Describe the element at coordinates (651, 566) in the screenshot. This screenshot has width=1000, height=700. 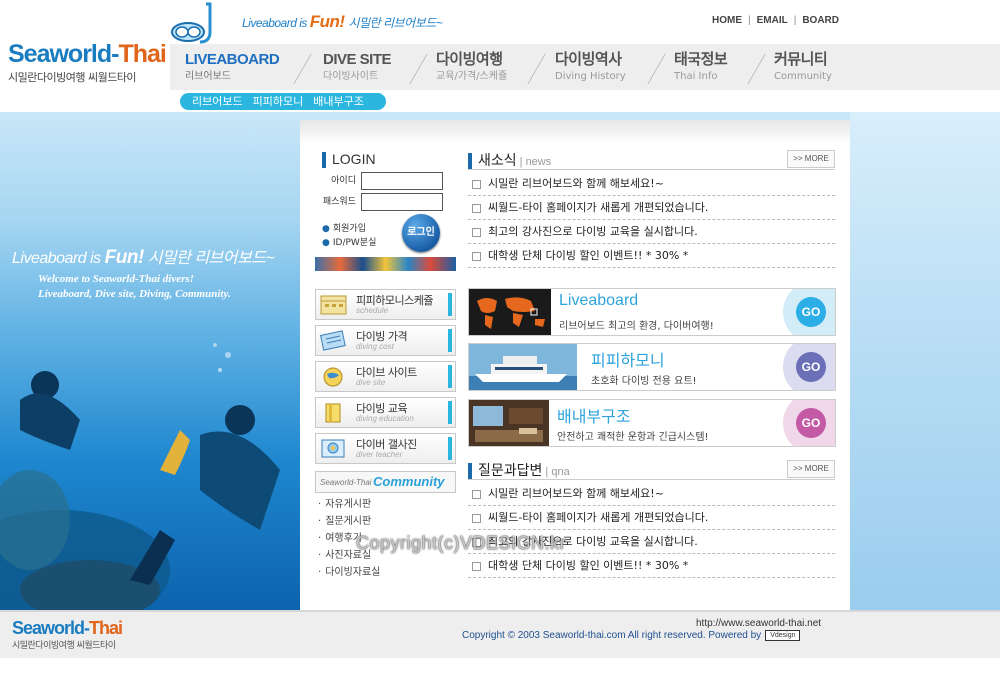
I see `qna-item: 대학생 단체 다이빙 할인 이벤트!! * 30% *` at that location.